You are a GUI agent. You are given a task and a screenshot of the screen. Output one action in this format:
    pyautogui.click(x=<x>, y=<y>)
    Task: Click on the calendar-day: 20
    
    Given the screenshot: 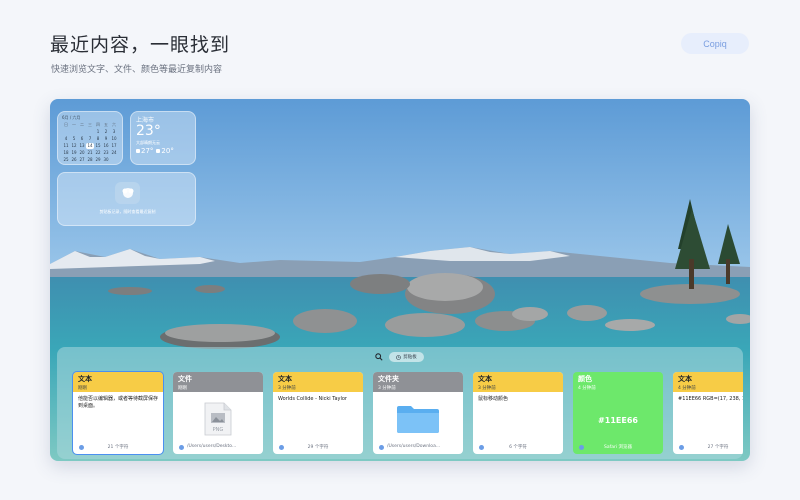 What is the action you would take?
    pyautogui.click(x=82, y=152)
    